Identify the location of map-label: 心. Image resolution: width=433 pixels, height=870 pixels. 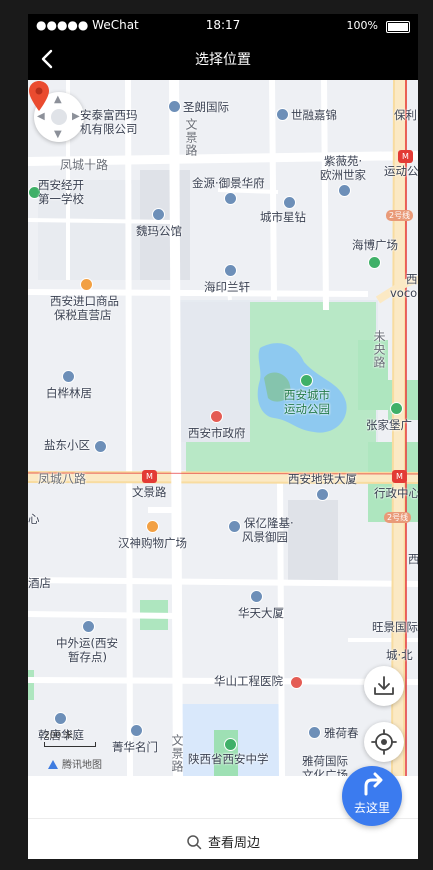
(34, 519).